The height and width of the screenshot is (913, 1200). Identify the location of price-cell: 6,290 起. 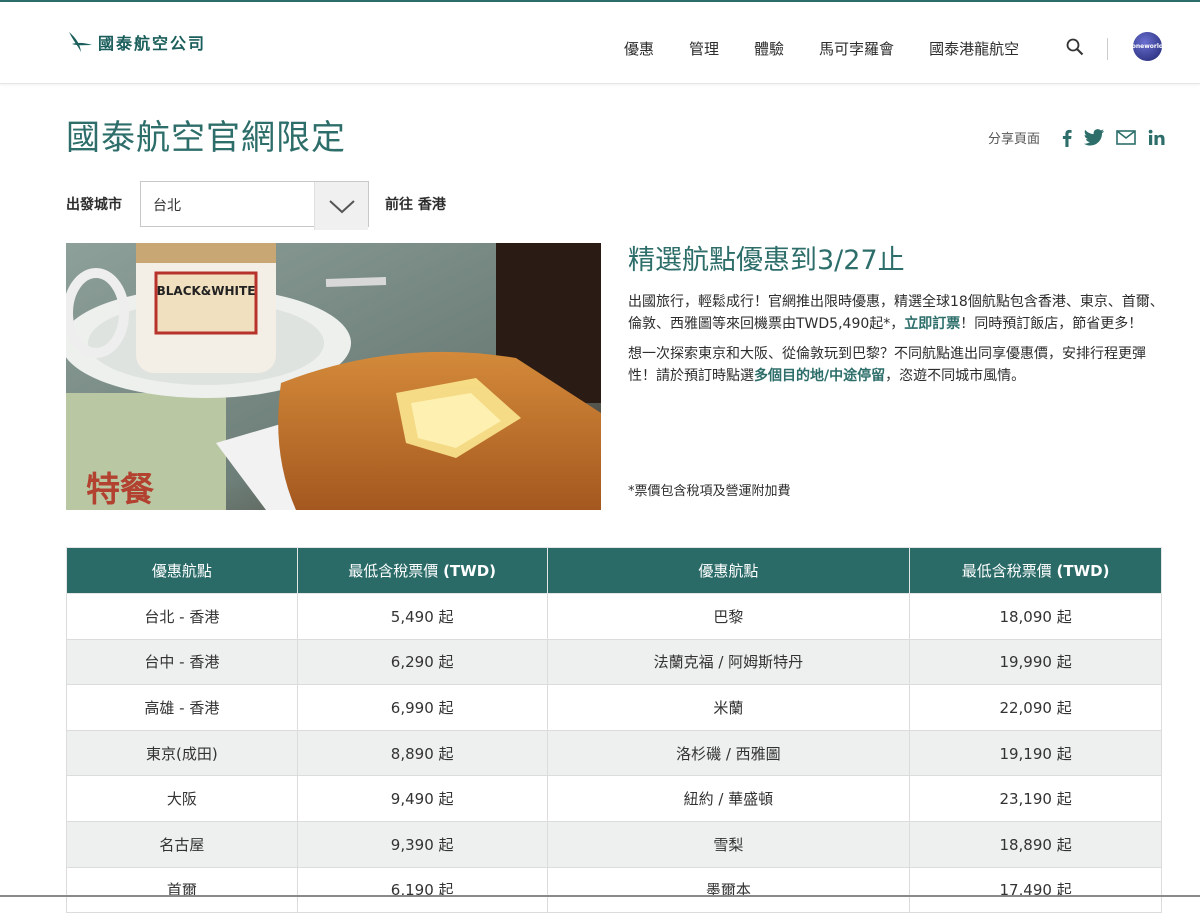
(422, 662).